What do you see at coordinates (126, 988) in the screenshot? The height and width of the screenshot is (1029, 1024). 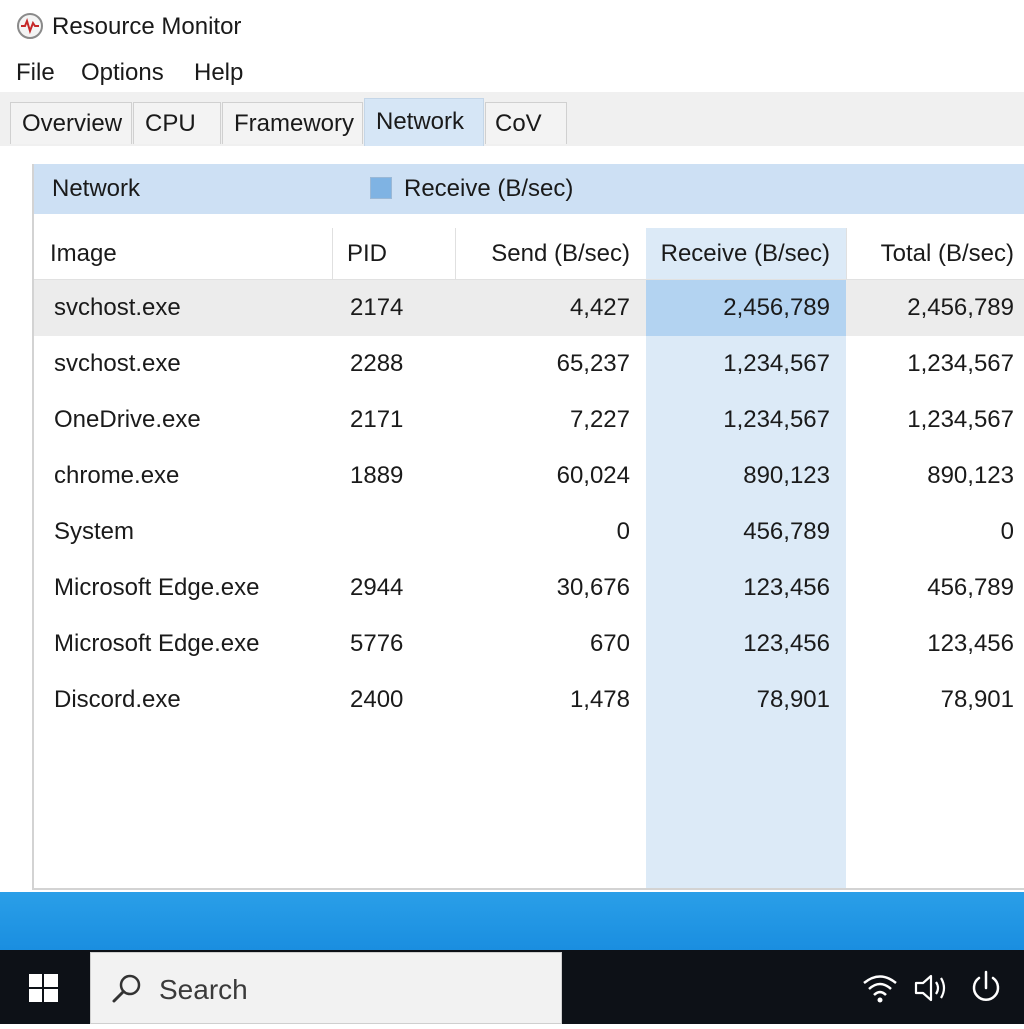 I see `search-icon` at bounding box center [126, 988].